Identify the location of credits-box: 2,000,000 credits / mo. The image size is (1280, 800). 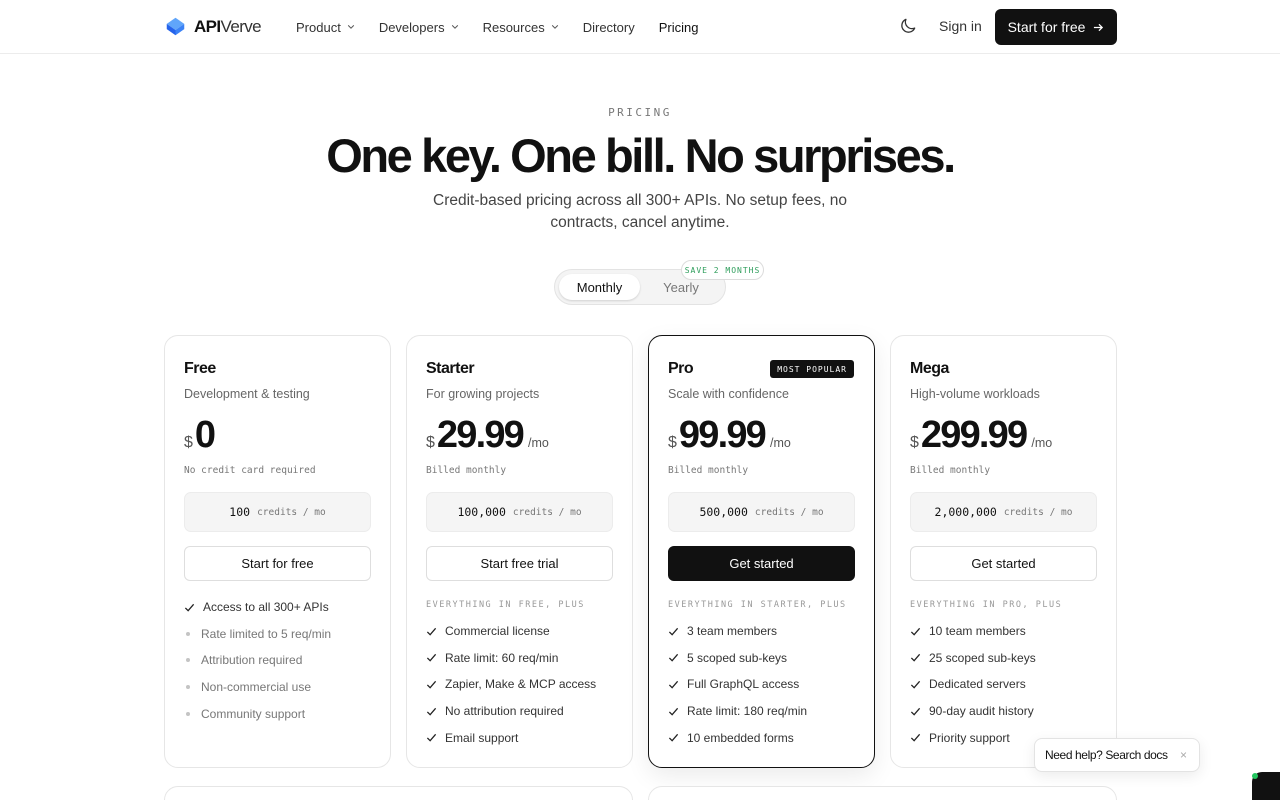
(1003, 512).